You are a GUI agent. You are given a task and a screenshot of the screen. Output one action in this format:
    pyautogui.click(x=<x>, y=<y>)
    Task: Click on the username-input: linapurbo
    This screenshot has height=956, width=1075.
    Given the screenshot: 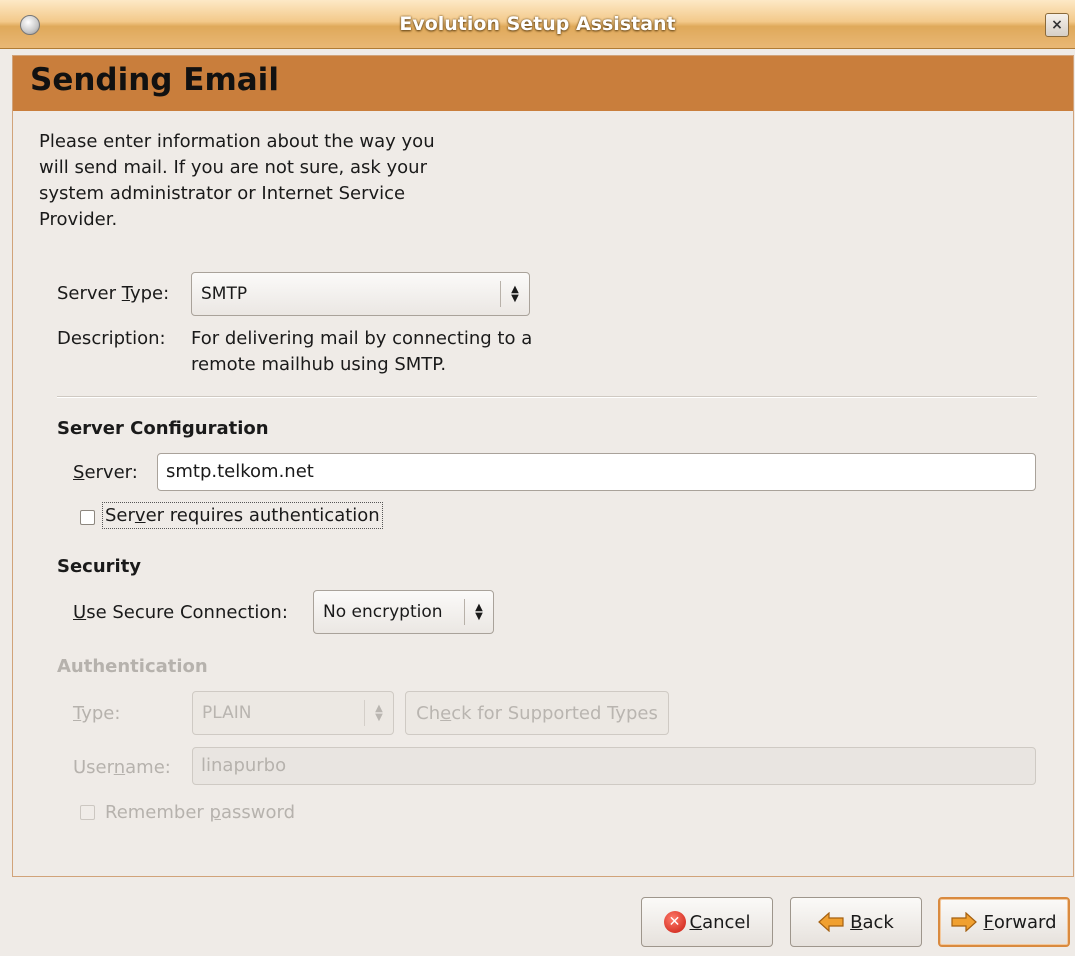 What is the action you would take?
    pyautogui.click(x=614, y=766)
    